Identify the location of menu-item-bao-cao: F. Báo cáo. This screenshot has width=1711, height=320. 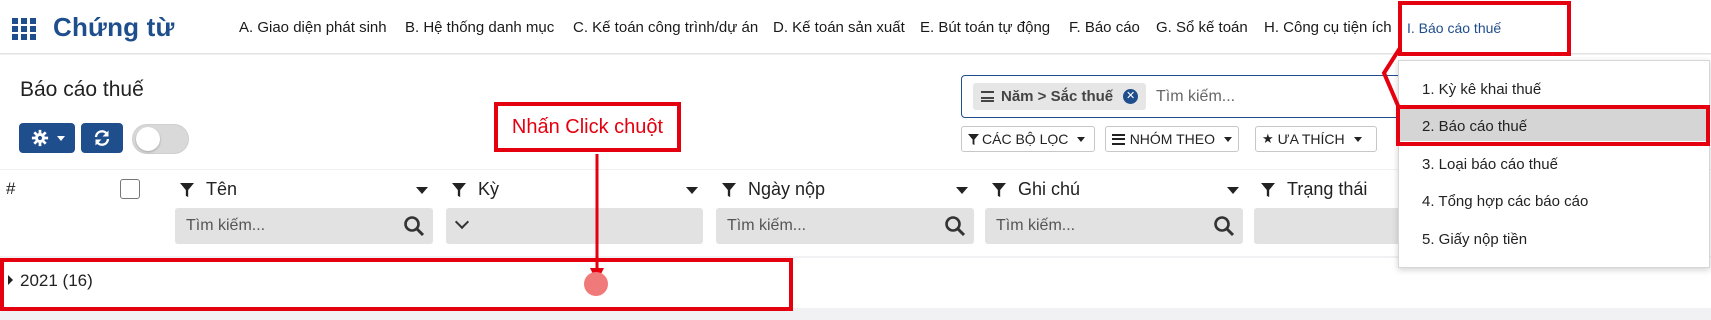
(1104, 27).